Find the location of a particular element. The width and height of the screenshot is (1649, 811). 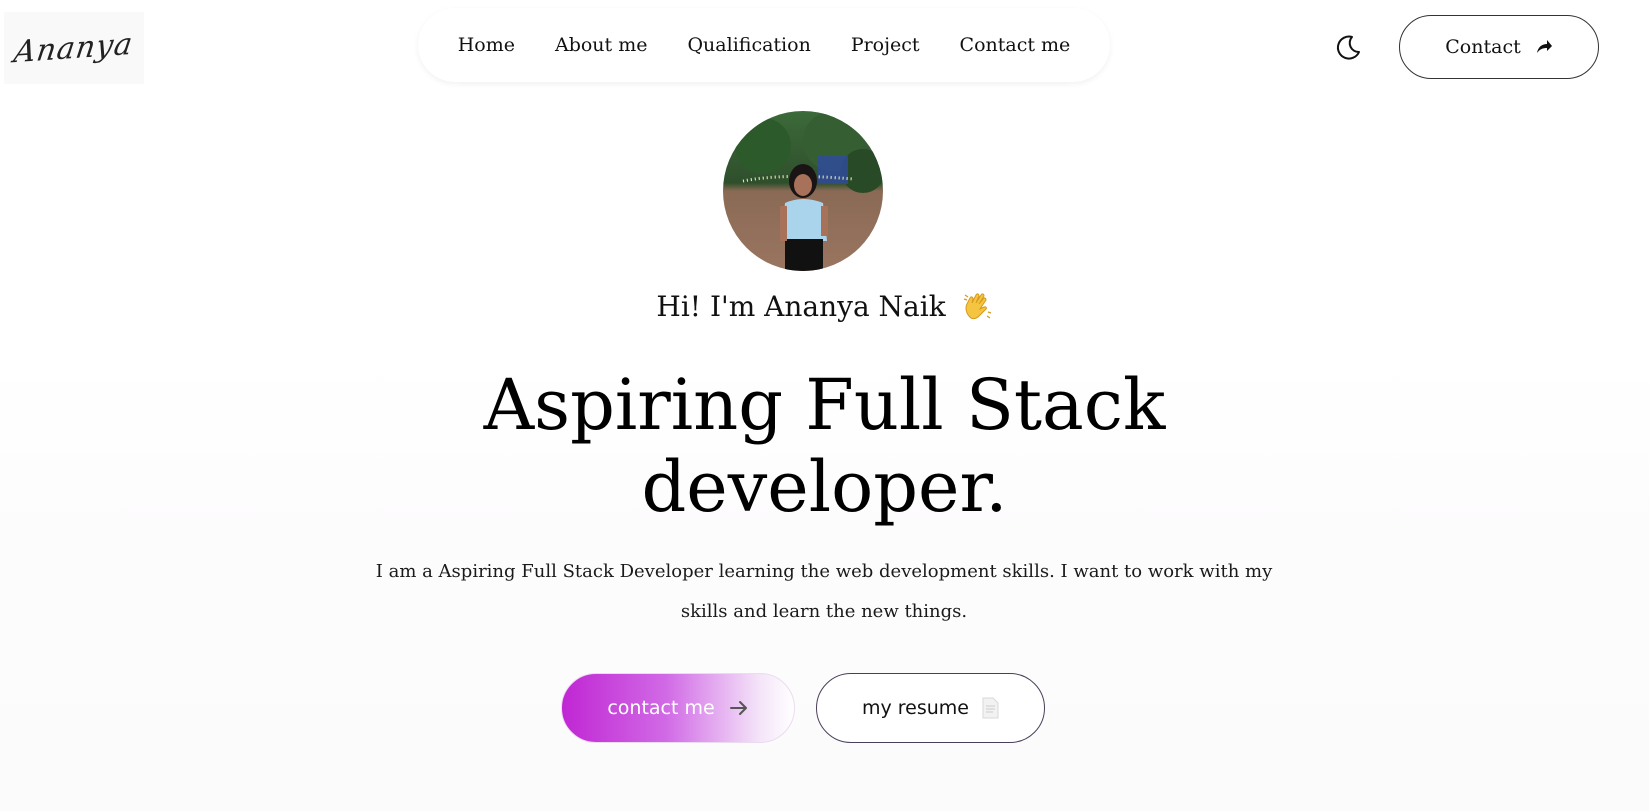

header-contact-label: Contact is located at coordinates (1483, 47).